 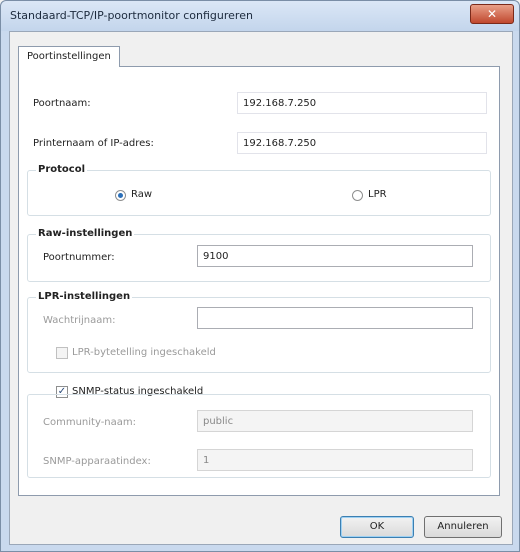 What do you see at coordinates (90, 422) in the screenshot?
I see `community-name-label: Community-naam:` at bounding box center [90, 422].